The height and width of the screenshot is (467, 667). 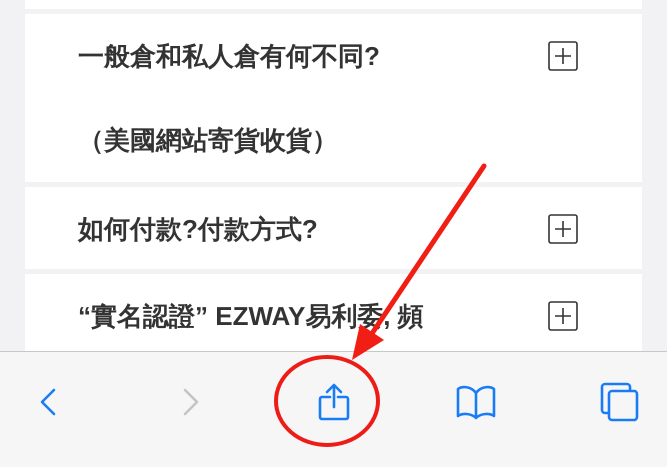 I want to click on open-book-icon, so click(x=476, y=402).